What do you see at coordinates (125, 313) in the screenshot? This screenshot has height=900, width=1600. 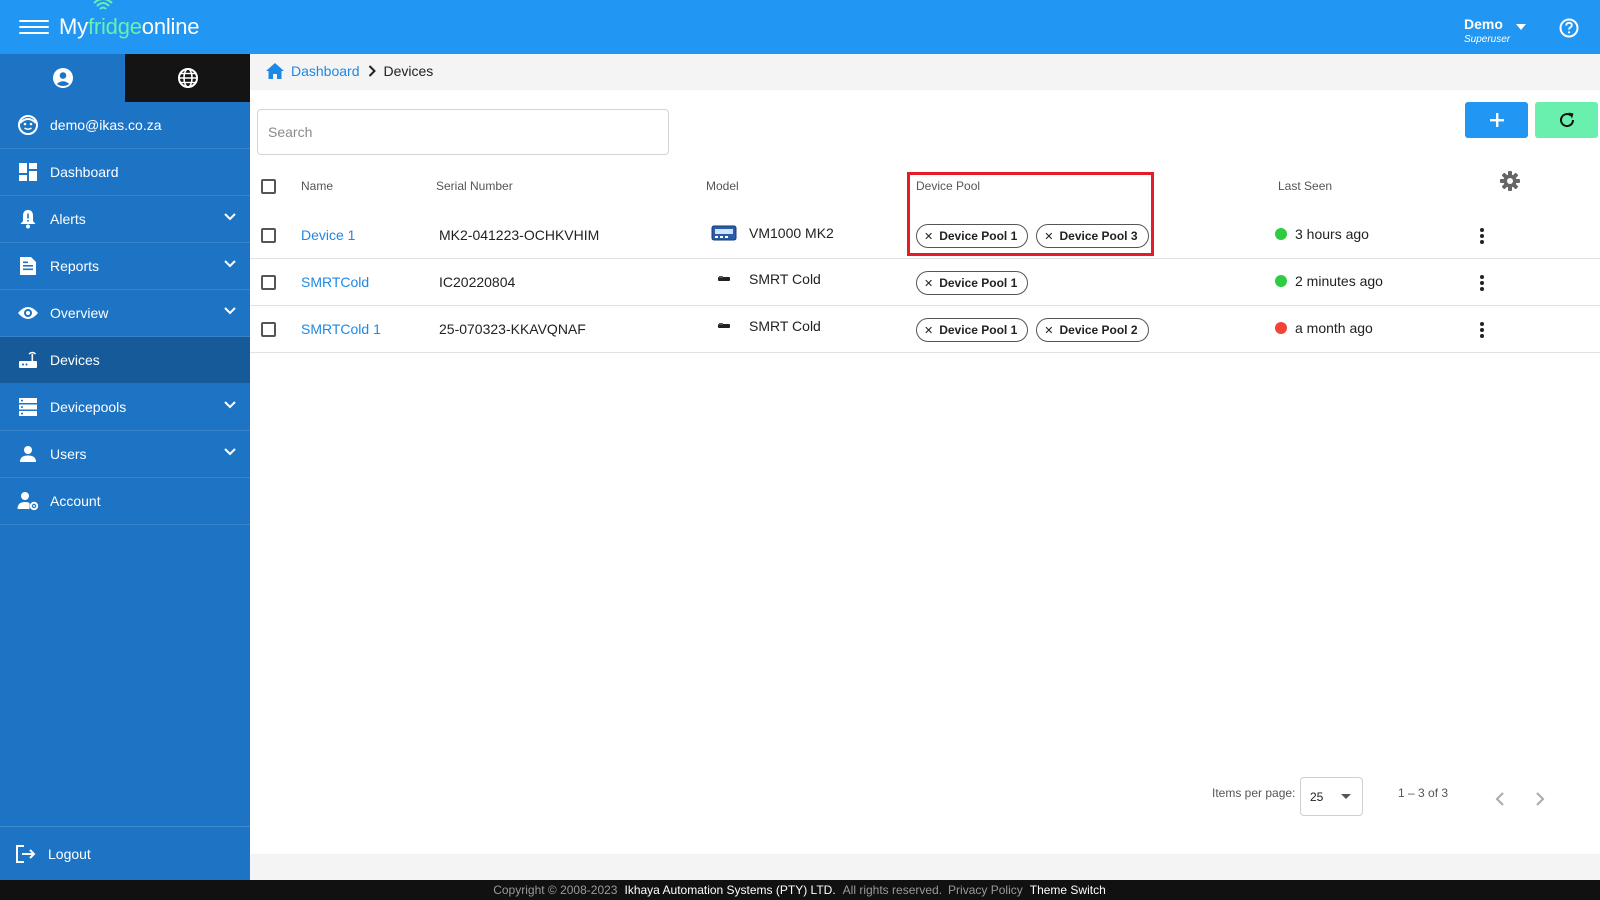 I see `sidebar-item-overview: Overview` at bounding box center [125, 313].